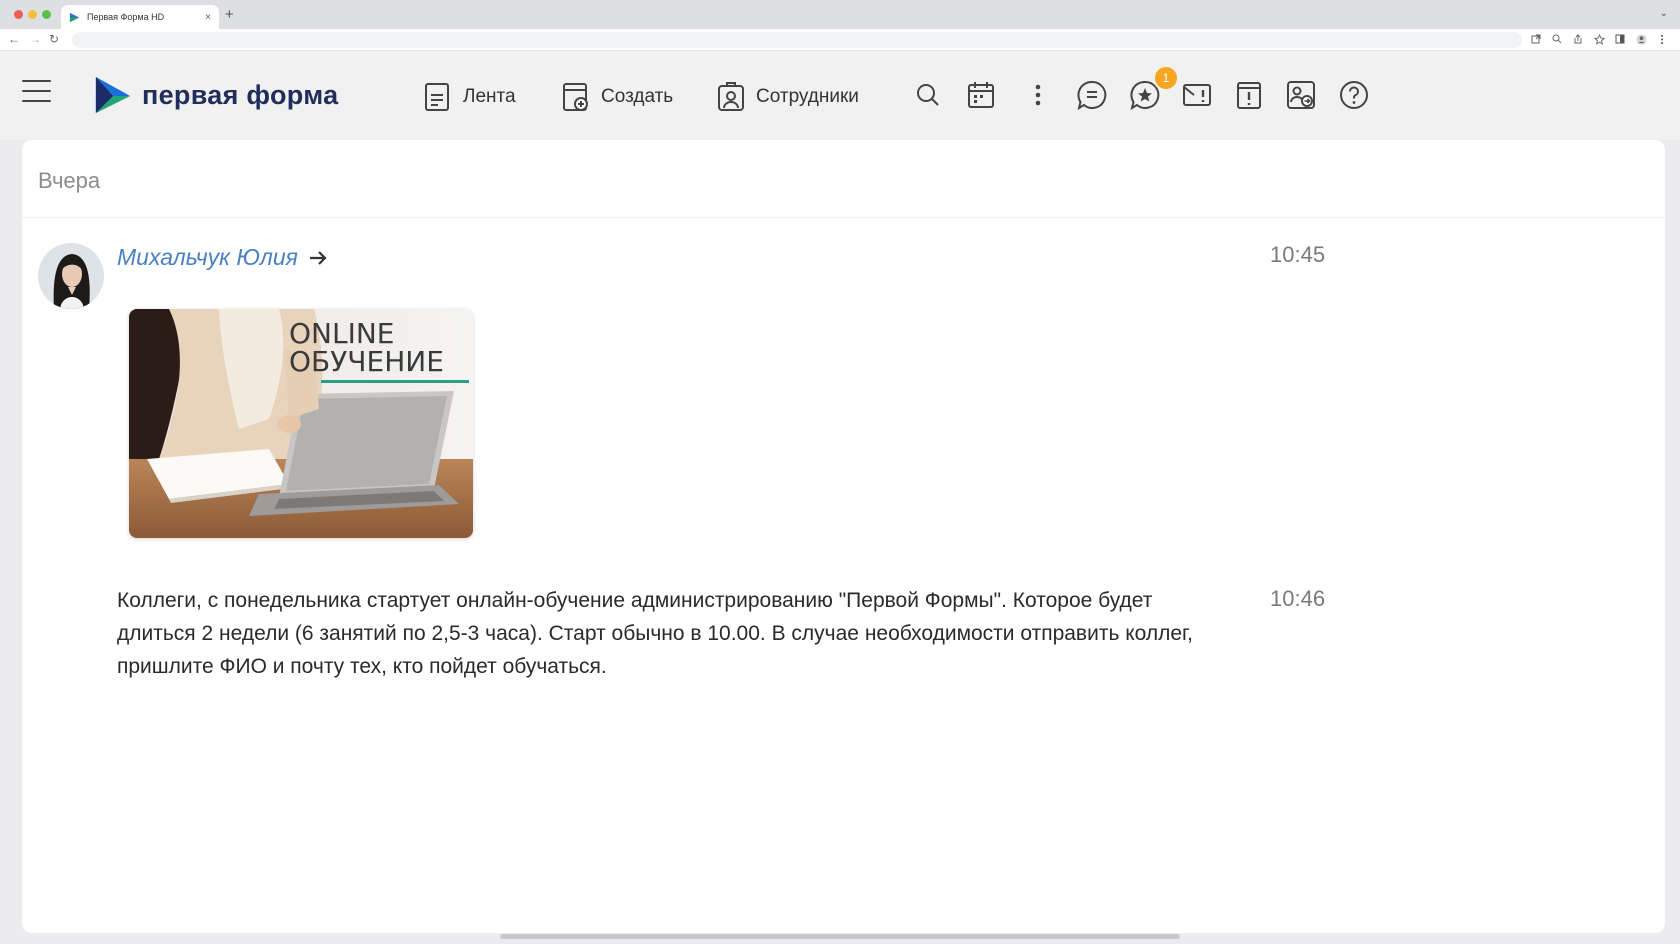 Image resolution: width=1680 pixels, height=944 pixels. Describe the element at coordinates (318, 257) in the screenshot. I see `arrow-right-icon` at that location.